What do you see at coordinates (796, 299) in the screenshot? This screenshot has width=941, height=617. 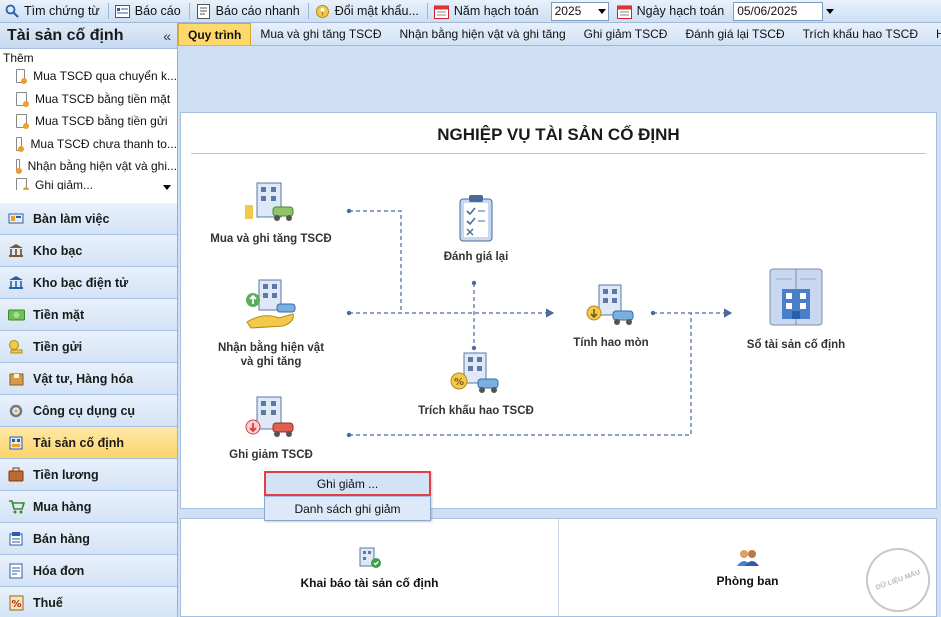 I see `asset-book-icon` at bounding box center [796, 299].